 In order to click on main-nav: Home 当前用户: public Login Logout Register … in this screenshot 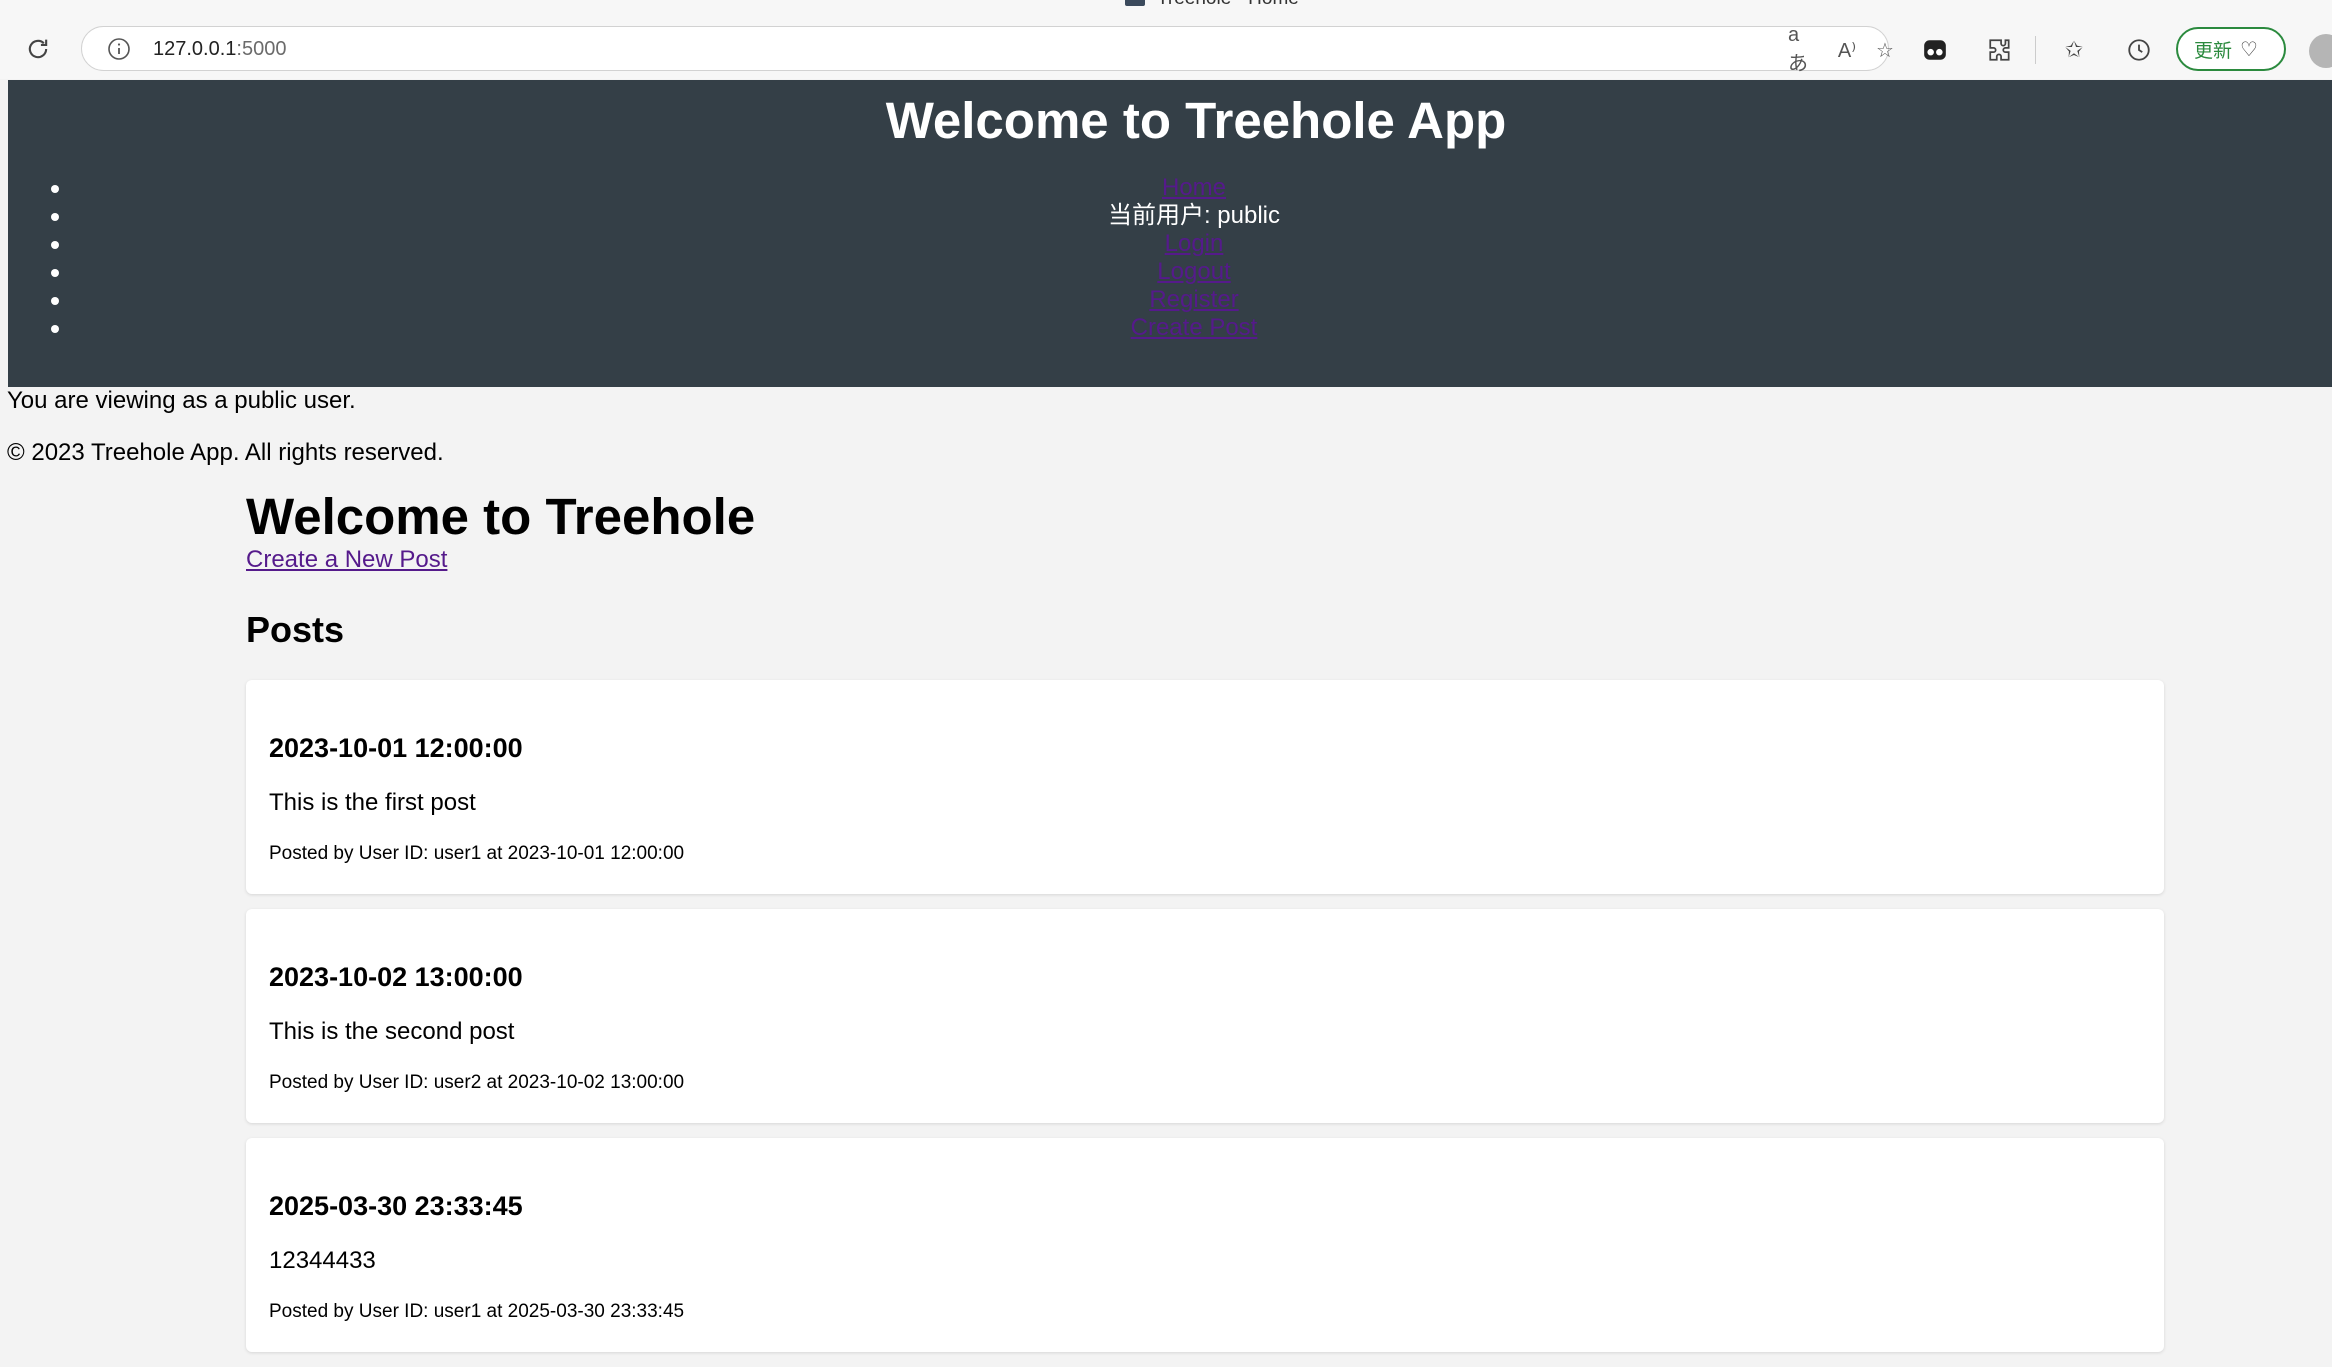, I will do `click(1170, 258)`.